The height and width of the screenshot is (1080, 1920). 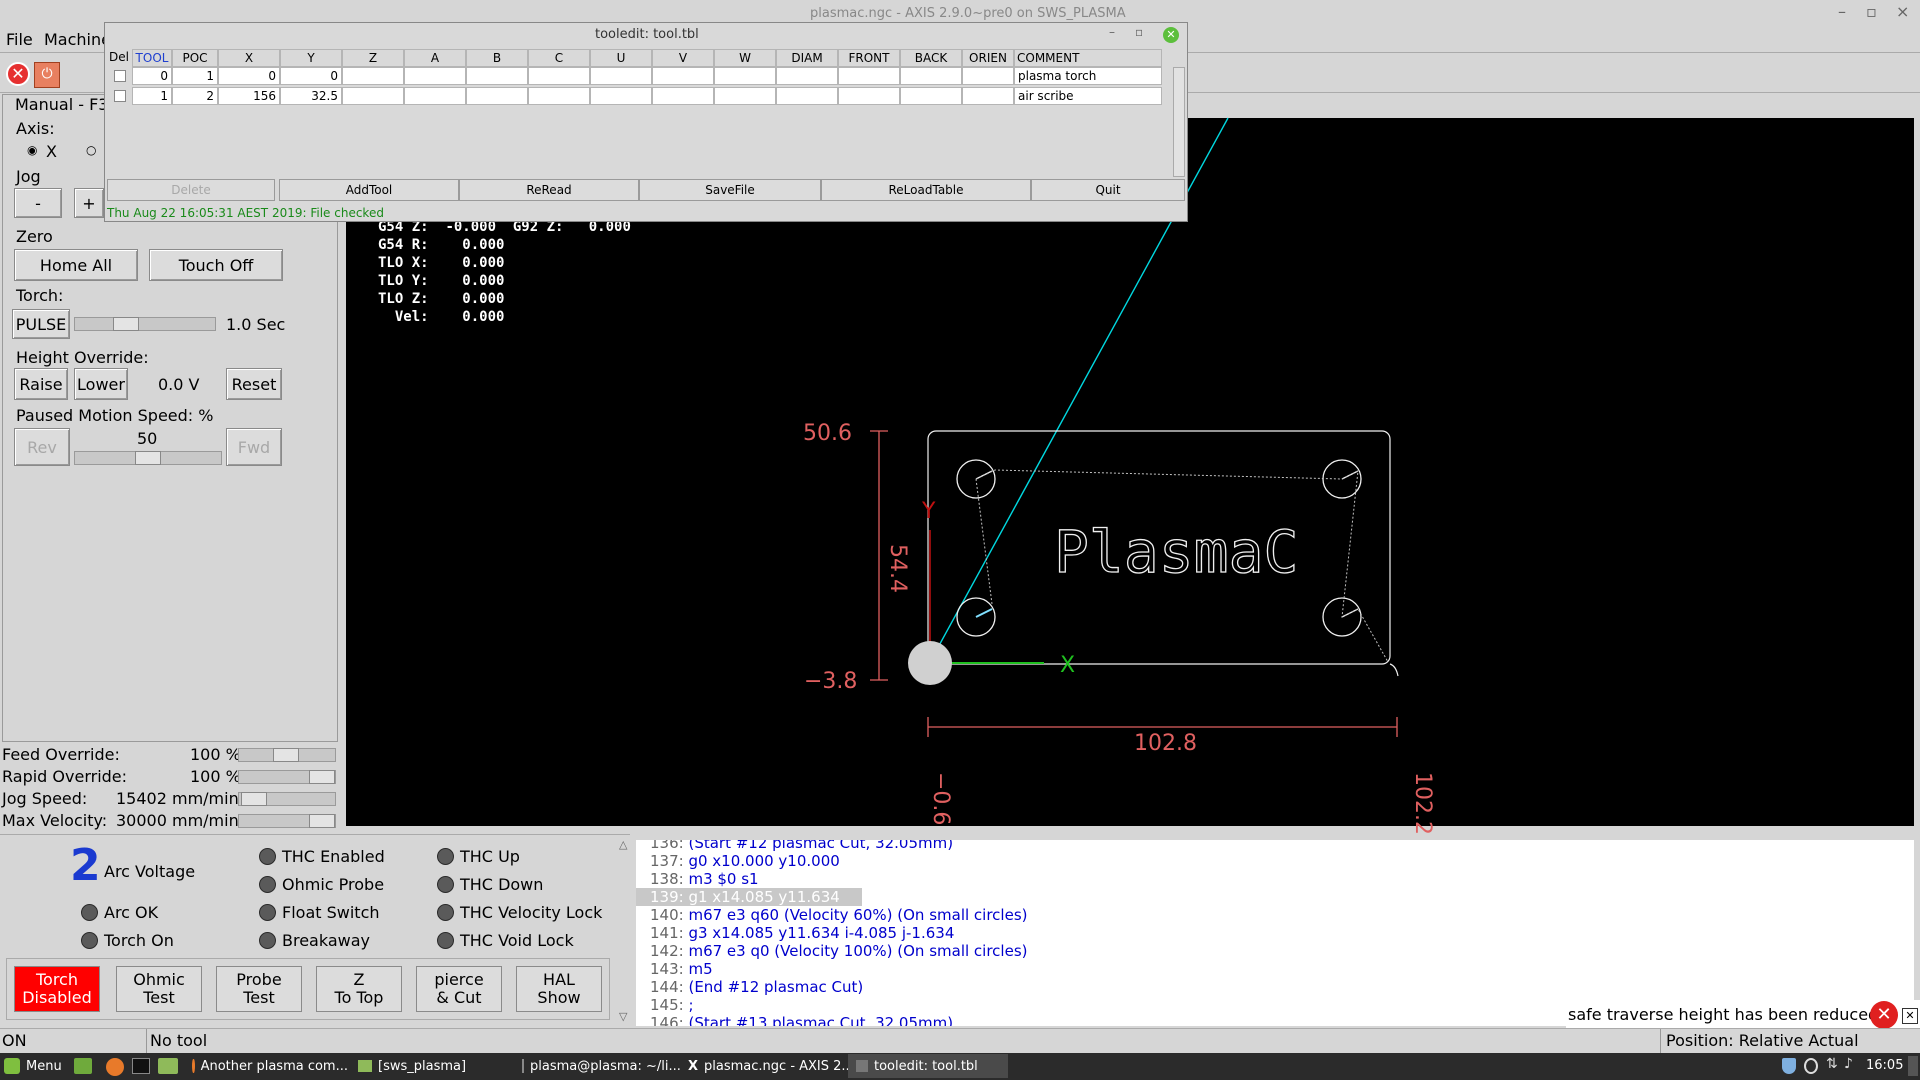 I want to click on reread-button: ReRead, so click(x=549, y=190).